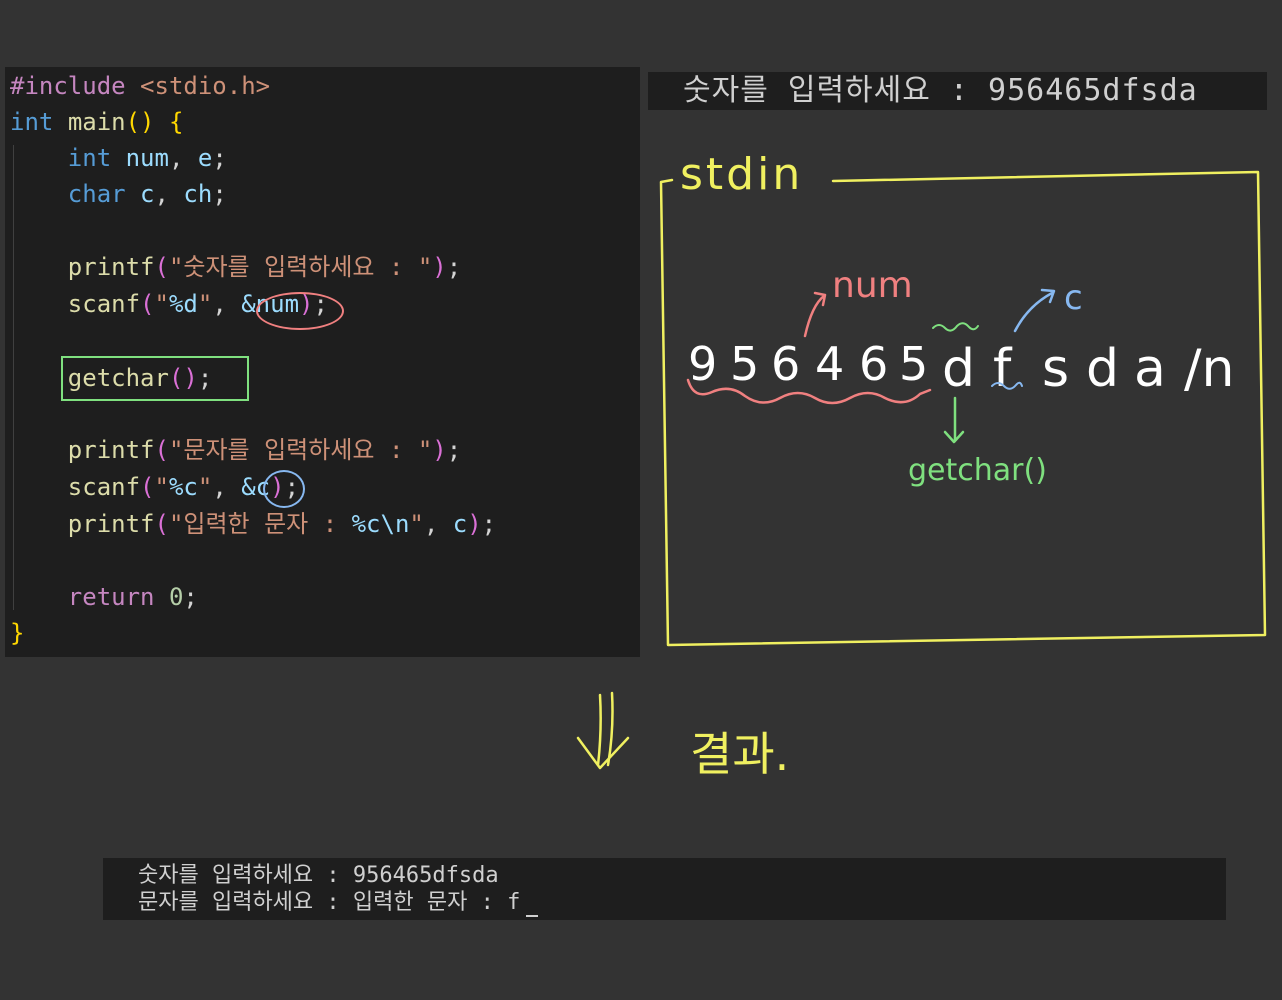 Image resolution: width=1282 pixels, height=1000 pixels. Describe the element at coordinates (1150, 369) in the screenshot. I see `stdin-char: a` at that location.